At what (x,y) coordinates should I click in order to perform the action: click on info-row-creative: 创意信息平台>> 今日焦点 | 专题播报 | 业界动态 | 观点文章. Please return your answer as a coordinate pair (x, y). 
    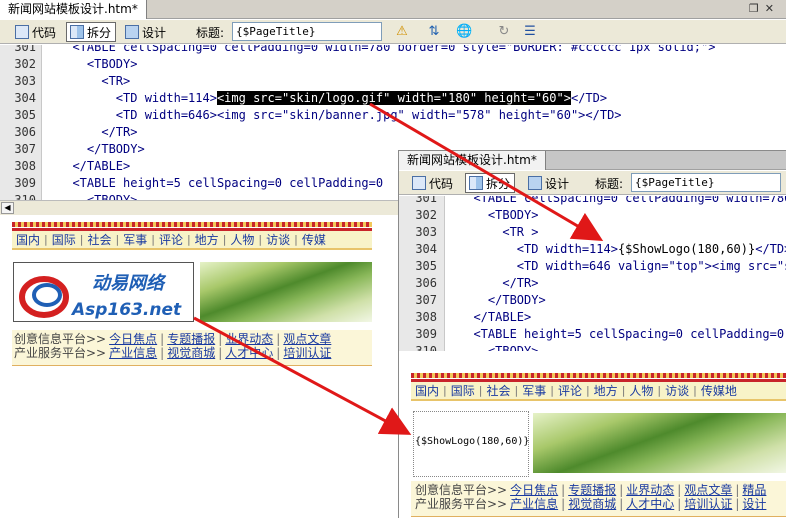
    Looking at the image, I should click on (192, 339).